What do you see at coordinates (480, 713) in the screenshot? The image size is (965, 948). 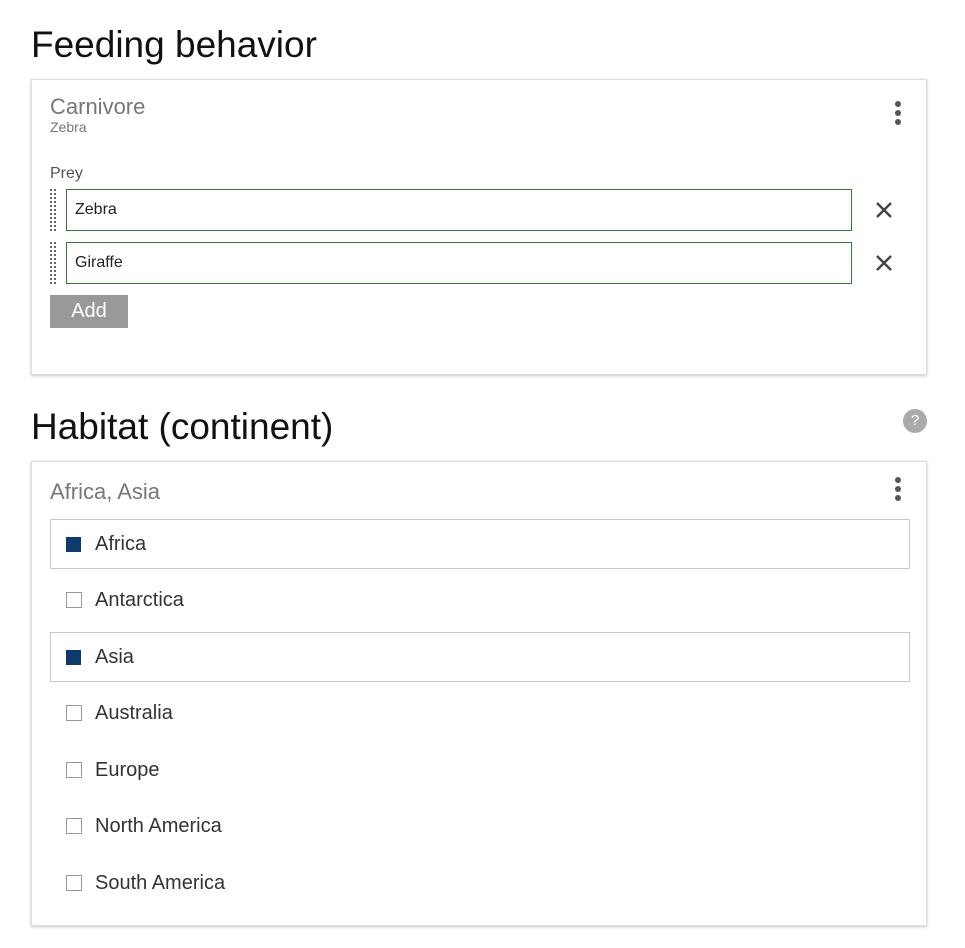 I see `option-australia: Australia` at bounding box center [480, 713].